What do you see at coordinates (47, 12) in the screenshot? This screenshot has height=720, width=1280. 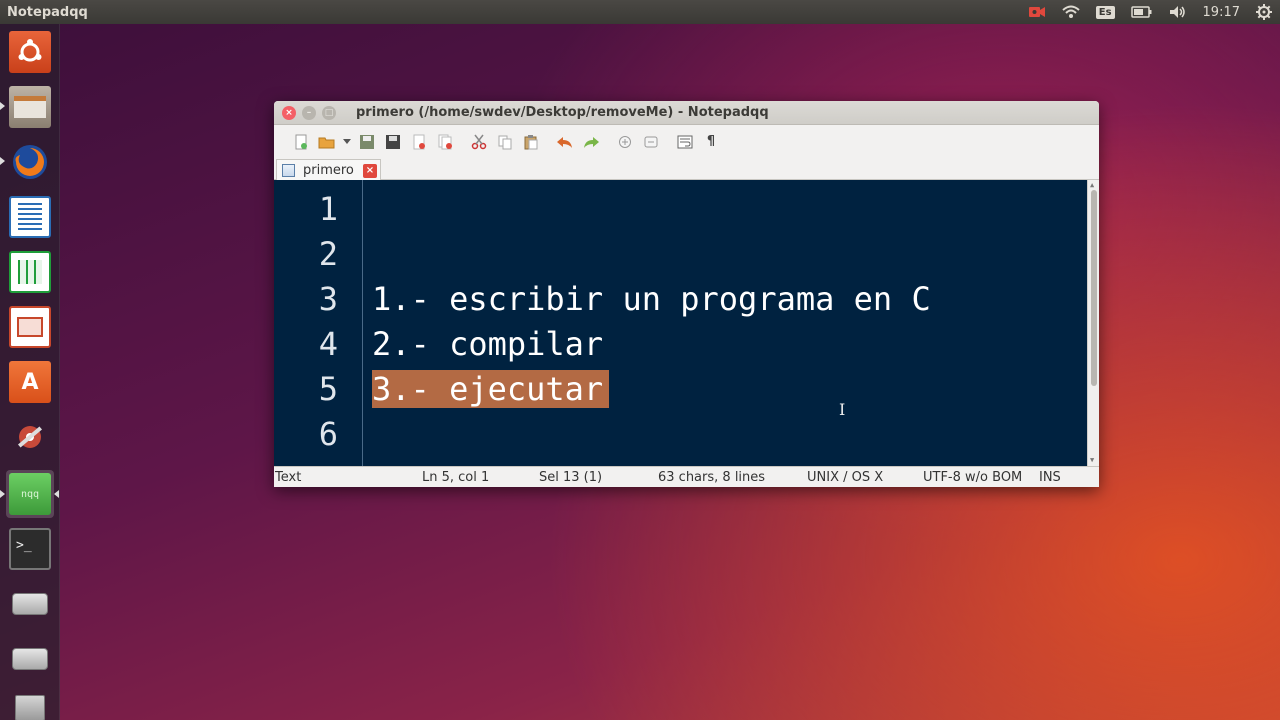 I see `active-app-name: Notepadqq` at bounding box center [47, 12].